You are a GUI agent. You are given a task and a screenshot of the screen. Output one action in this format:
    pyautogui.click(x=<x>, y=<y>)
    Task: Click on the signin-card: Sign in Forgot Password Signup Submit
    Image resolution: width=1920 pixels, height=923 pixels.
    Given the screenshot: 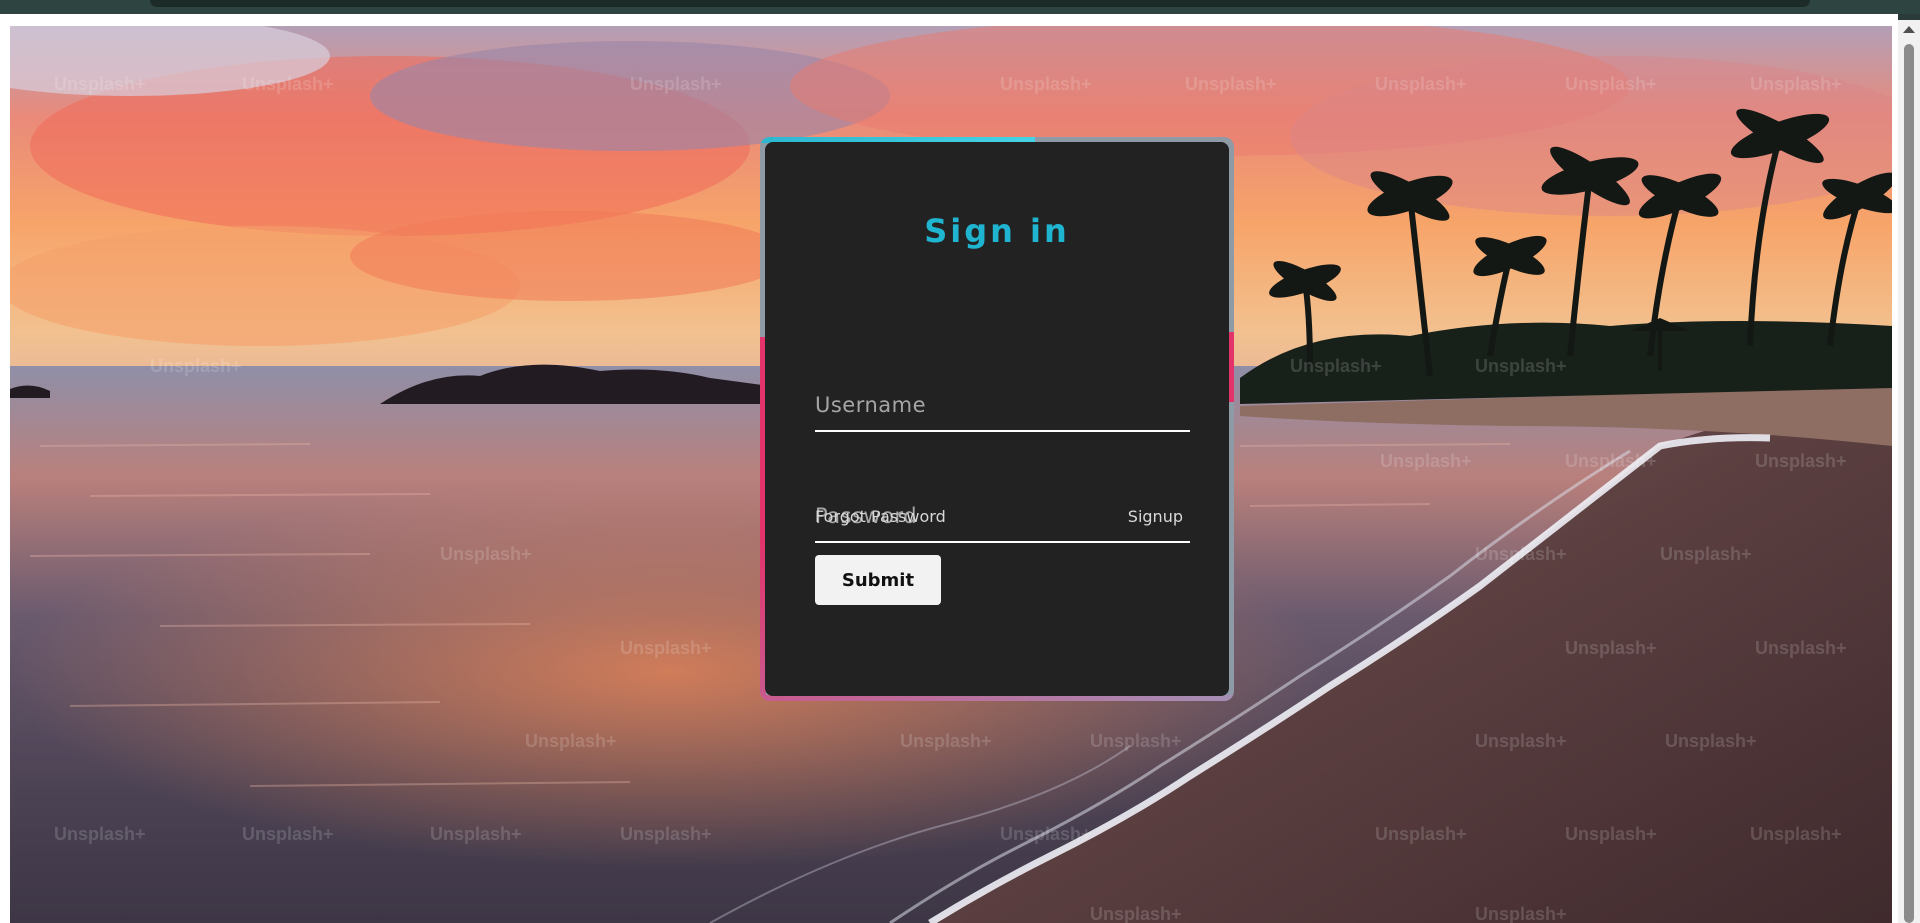 What is the action you would take?
    pyautogui.click(x=997, y=419)
    